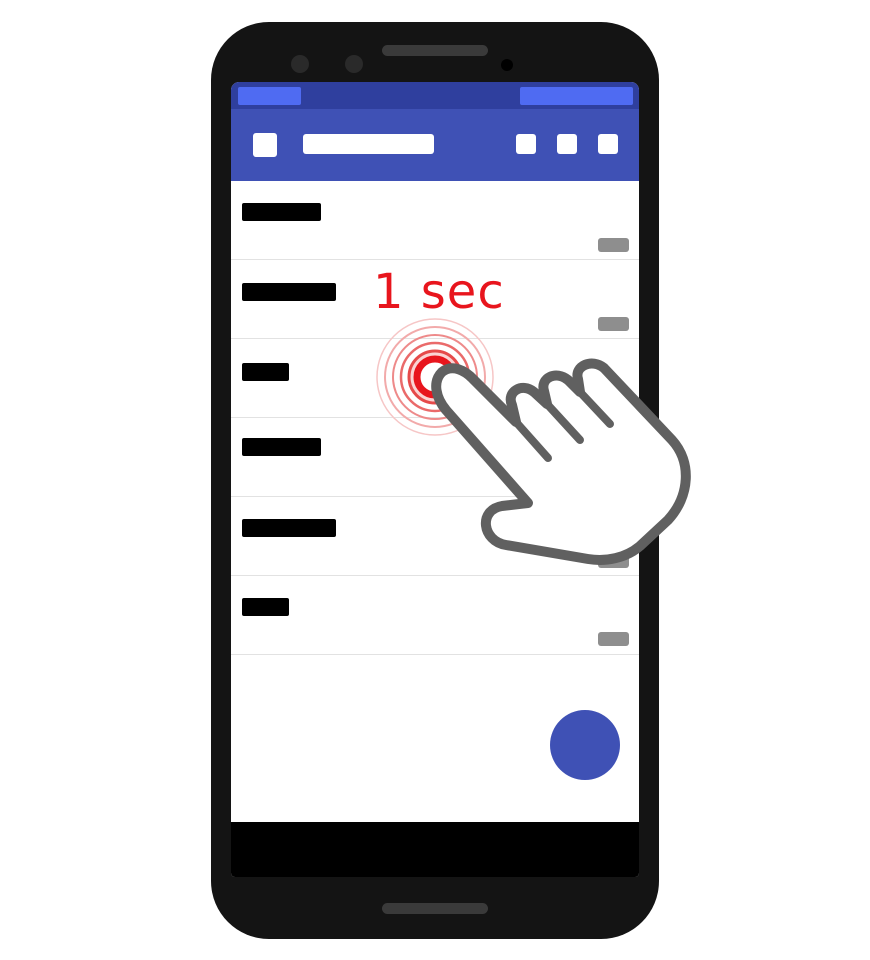  What do you see at coordinates (561, 461) in the screenshot?
I see `pointing-hand-icon` at bounding box center [561, 461].